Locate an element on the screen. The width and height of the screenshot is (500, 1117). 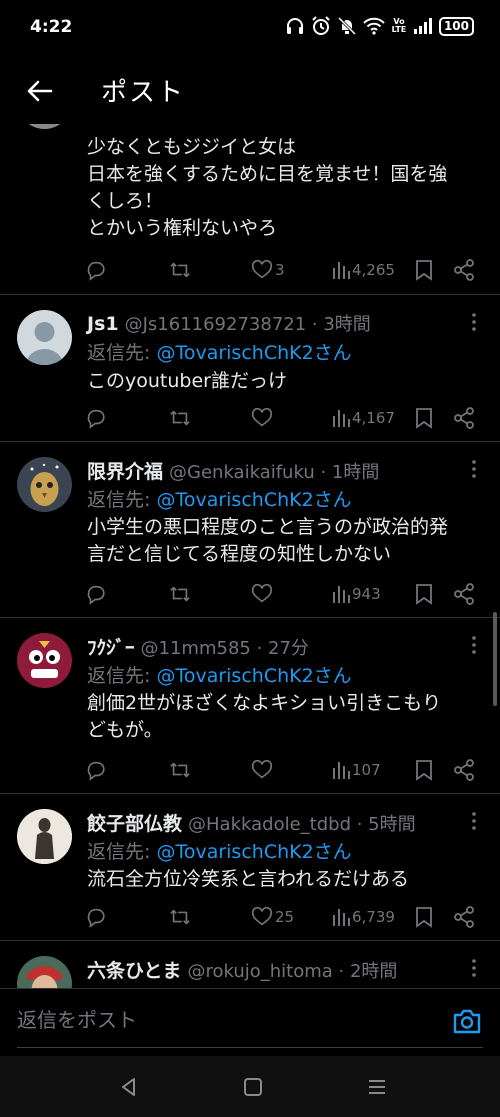
author-name: 限界介福 is located at coordinates (125, 470).